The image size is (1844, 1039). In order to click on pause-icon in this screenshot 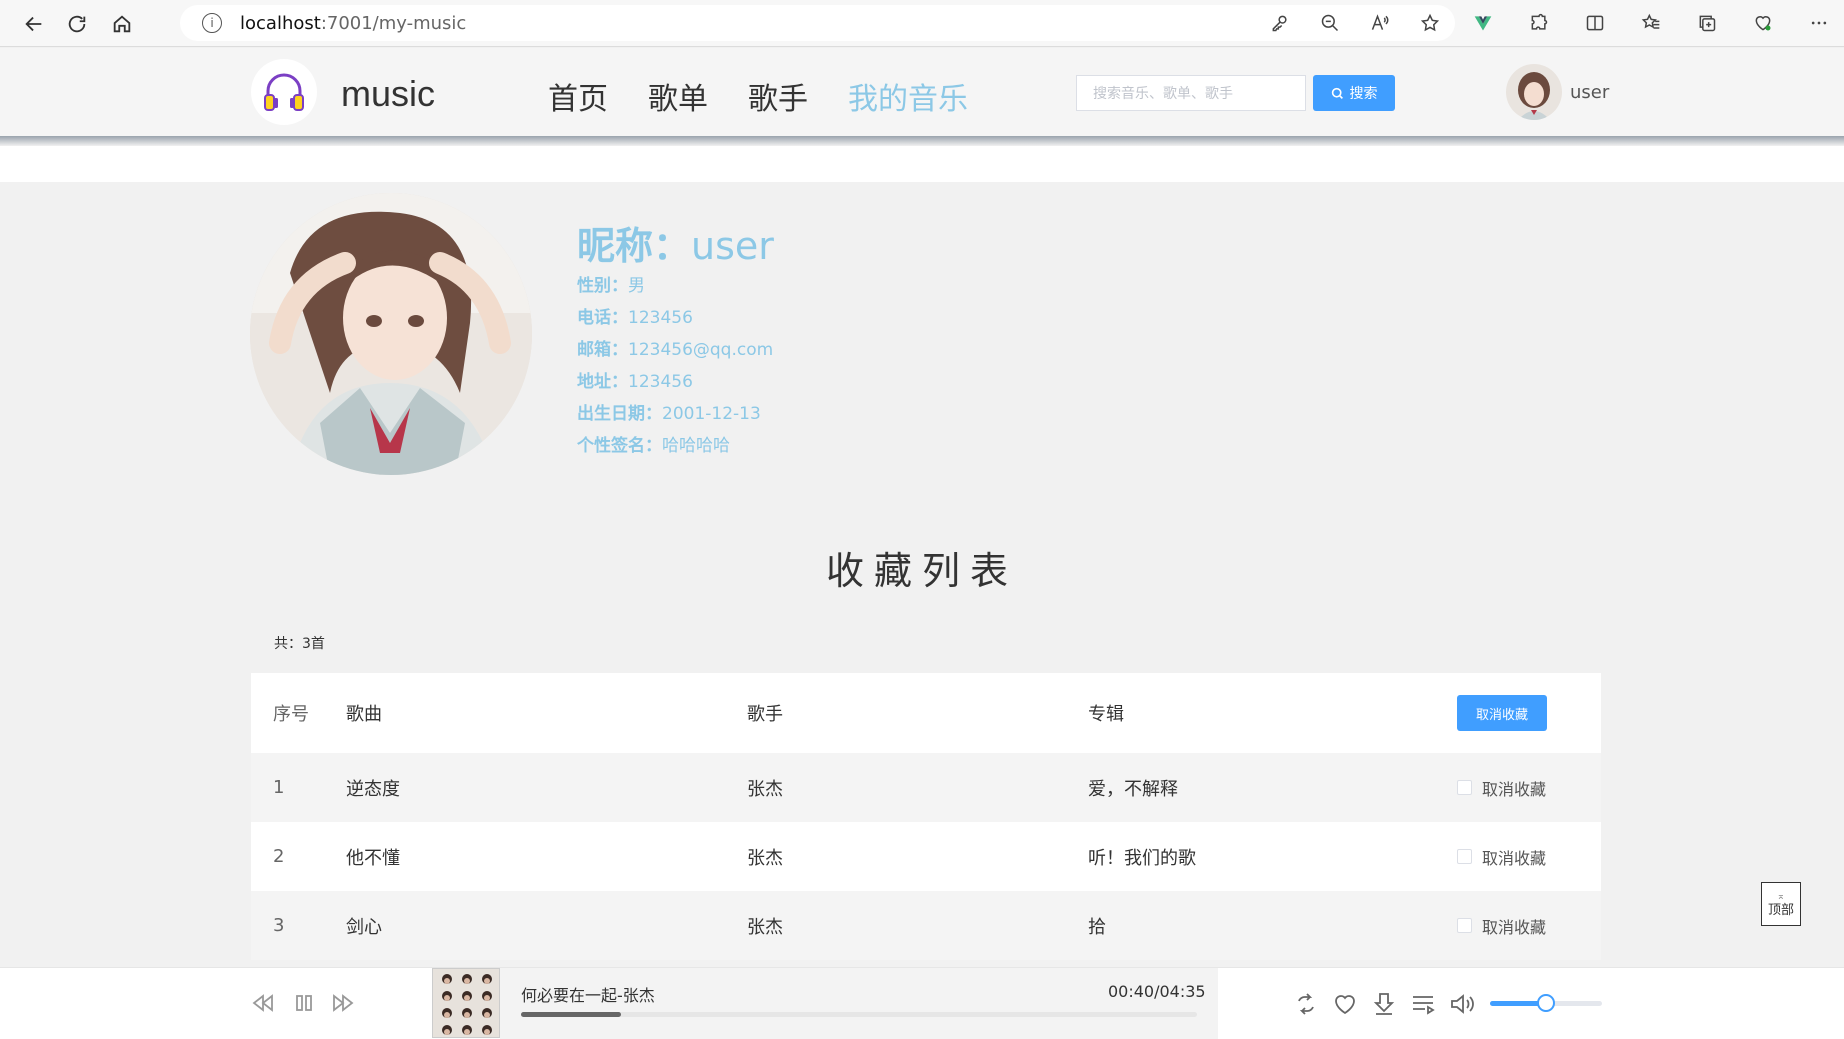, I will do `click(304, 1003)`.